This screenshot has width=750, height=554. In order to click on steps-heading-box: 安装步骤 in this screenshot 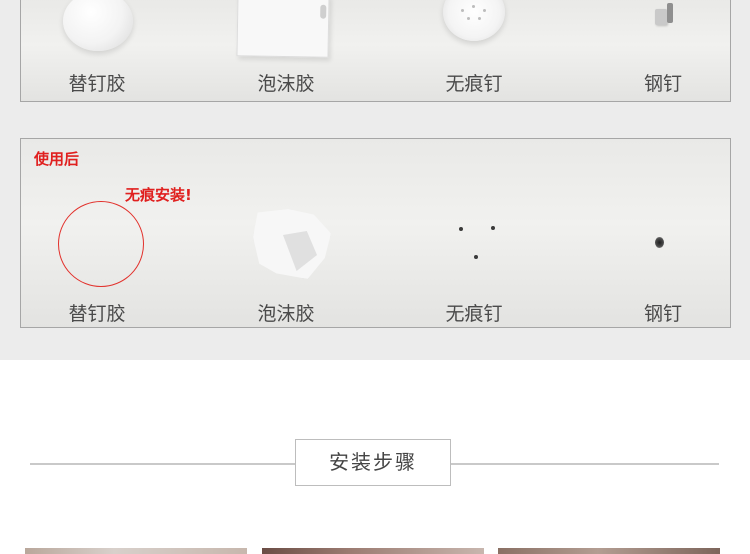, I will do `click(373, 462)`.